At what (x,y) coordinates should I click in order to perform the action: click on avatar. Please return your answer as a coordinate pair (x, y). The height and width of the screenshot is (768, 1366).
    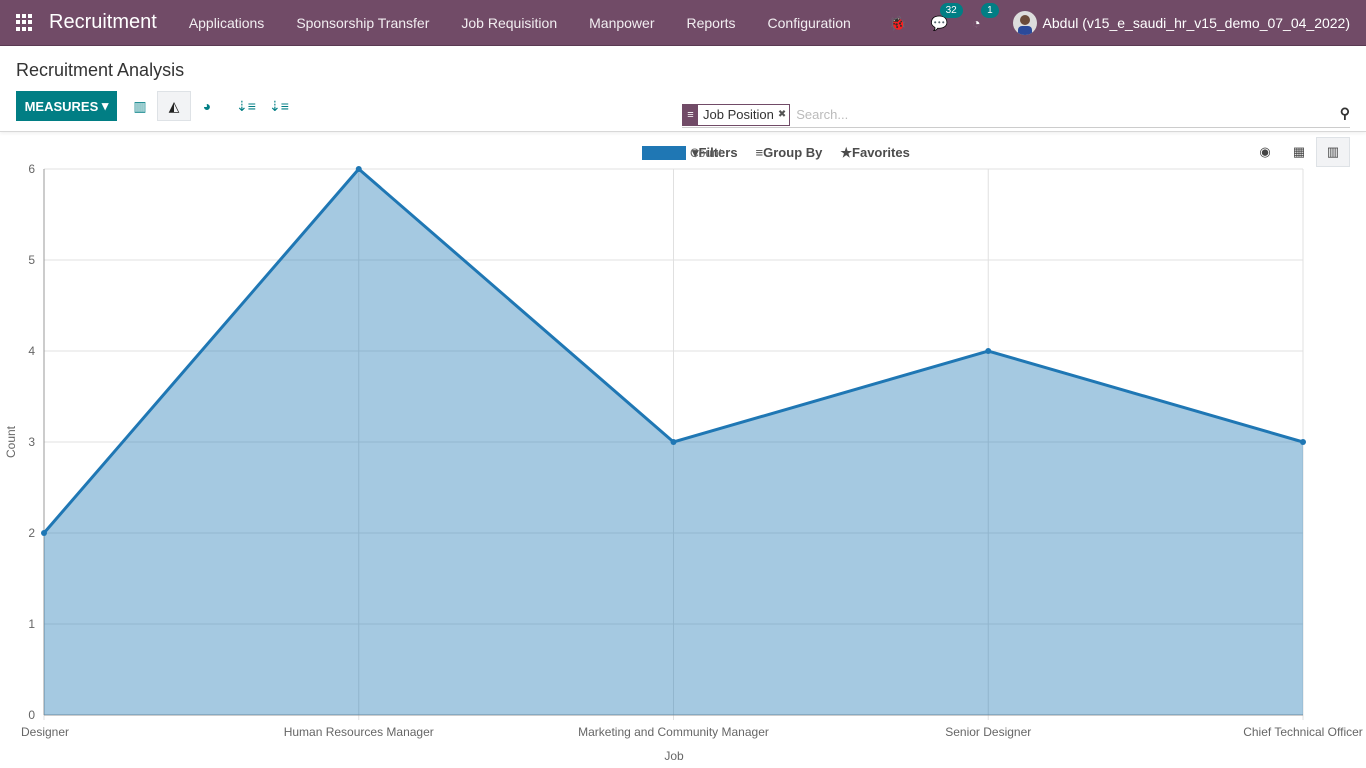
    Looking at the image, I should click on (1024, 23).